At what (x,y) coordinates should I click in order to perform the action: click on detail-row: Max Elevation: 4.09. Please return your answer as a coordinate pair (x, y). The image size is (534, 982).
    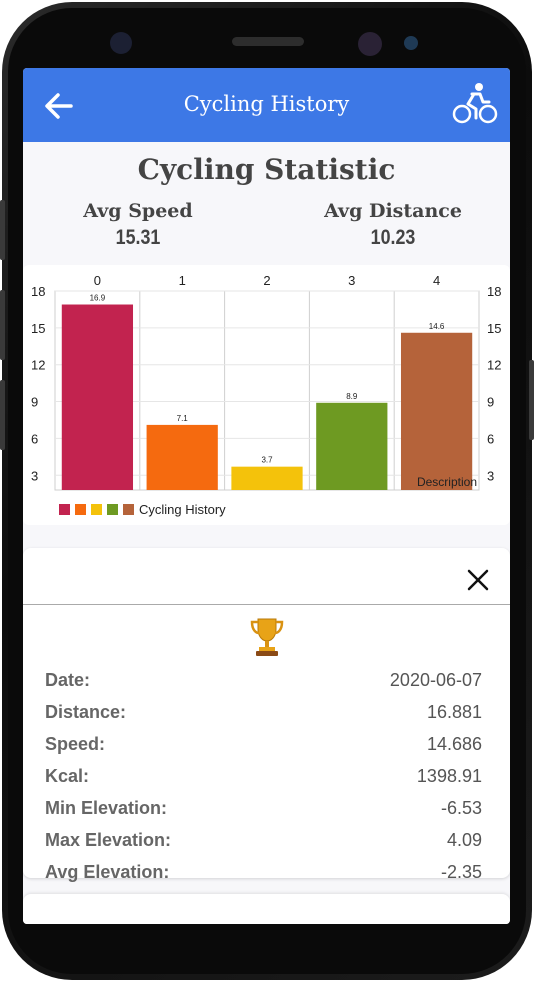
    Looking at the image, I should click on (263, 844).